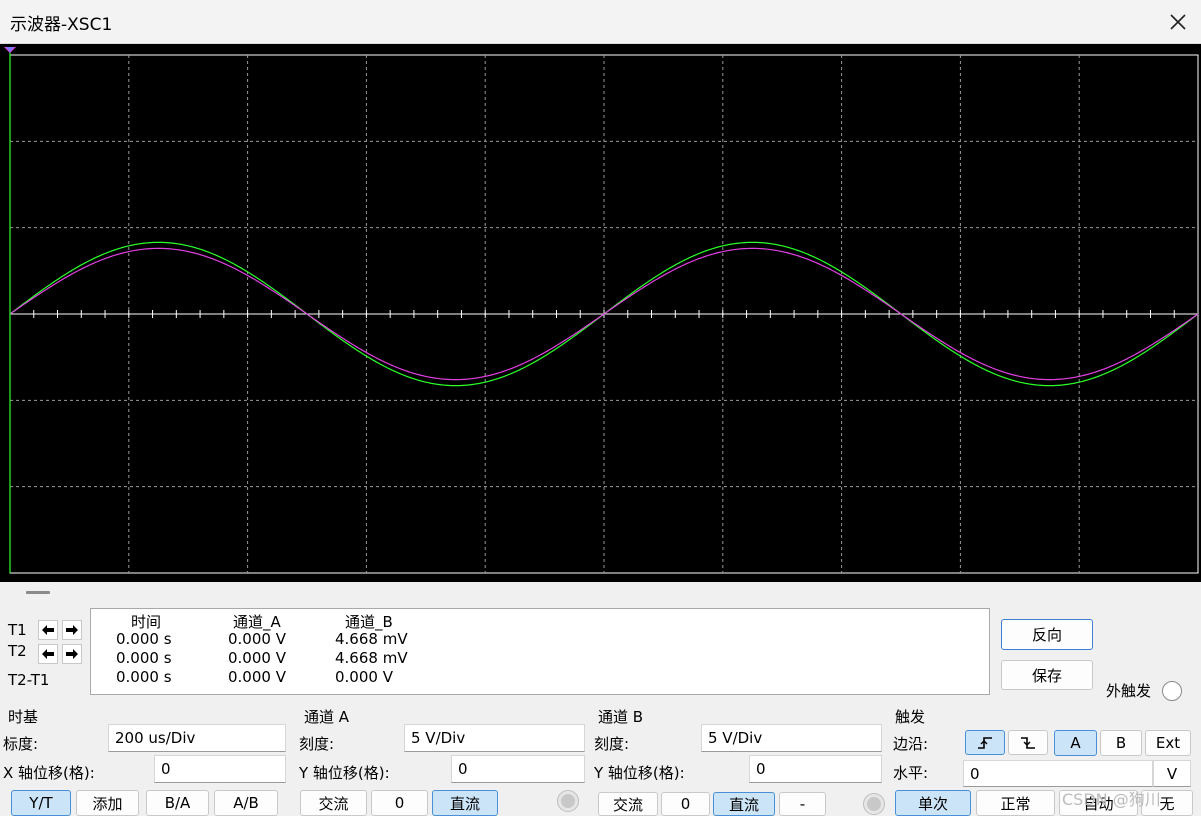  Describe the element at coordinates (910, 717) in the screenshot. I see `trigger-section-label: 触发` at that location.